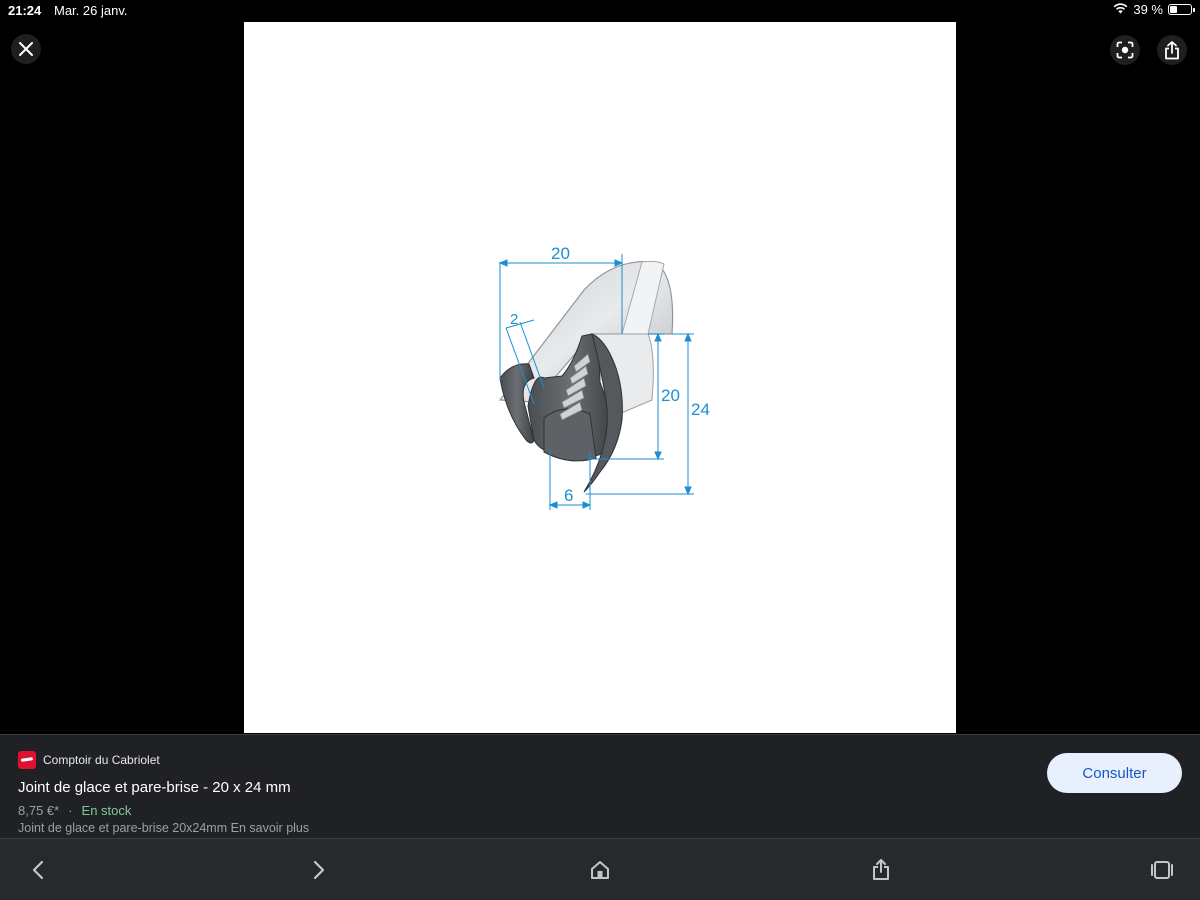  Describe the element at coordinates (670, 395) in the screenshot. I see `dimension-inner: 20` at that location.